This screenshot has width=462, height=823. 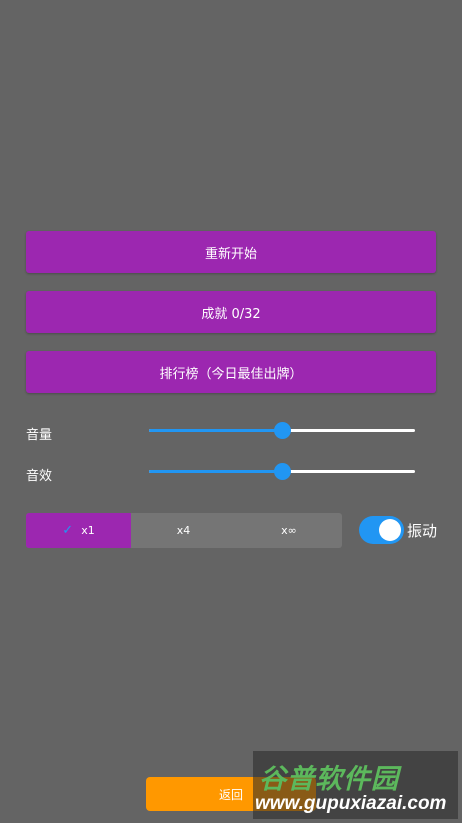 I want to click on speed-option-label: x1, so click(x=88, y=530).